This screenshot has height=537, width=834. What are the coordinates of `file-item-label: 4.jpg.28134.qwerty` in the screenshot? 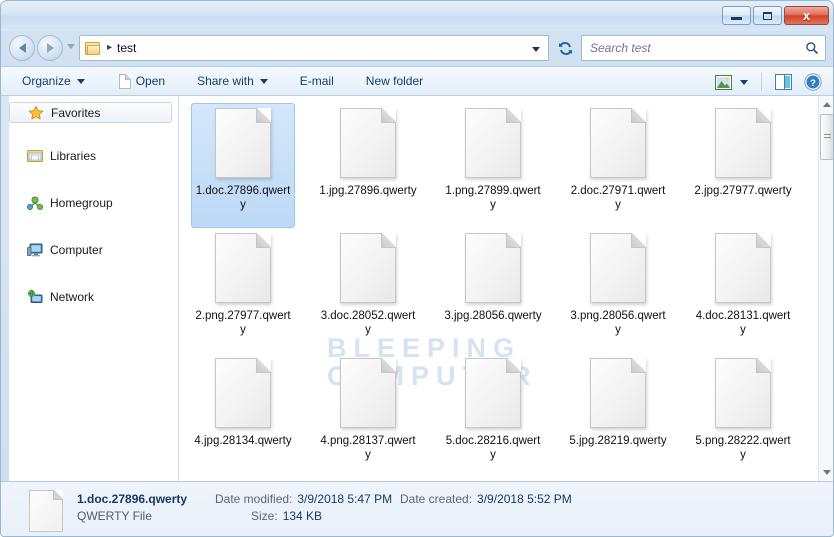 It's located at (243, 441).